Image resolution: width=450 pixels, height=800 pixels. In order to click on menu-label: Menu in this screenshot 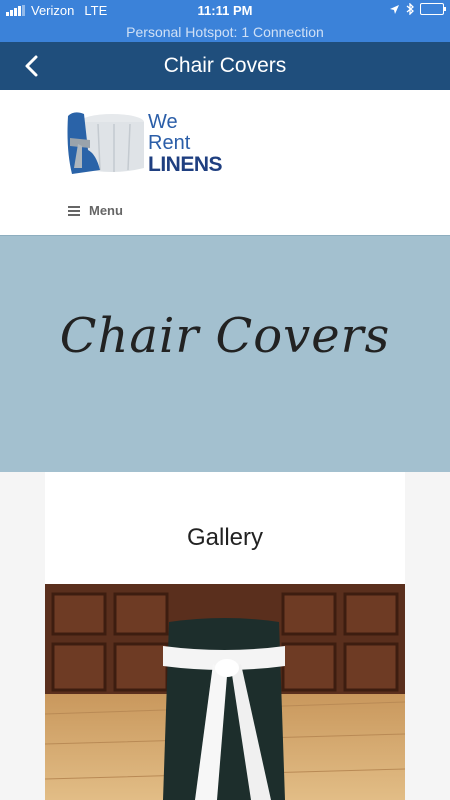, I will do `click(106, 210)`.